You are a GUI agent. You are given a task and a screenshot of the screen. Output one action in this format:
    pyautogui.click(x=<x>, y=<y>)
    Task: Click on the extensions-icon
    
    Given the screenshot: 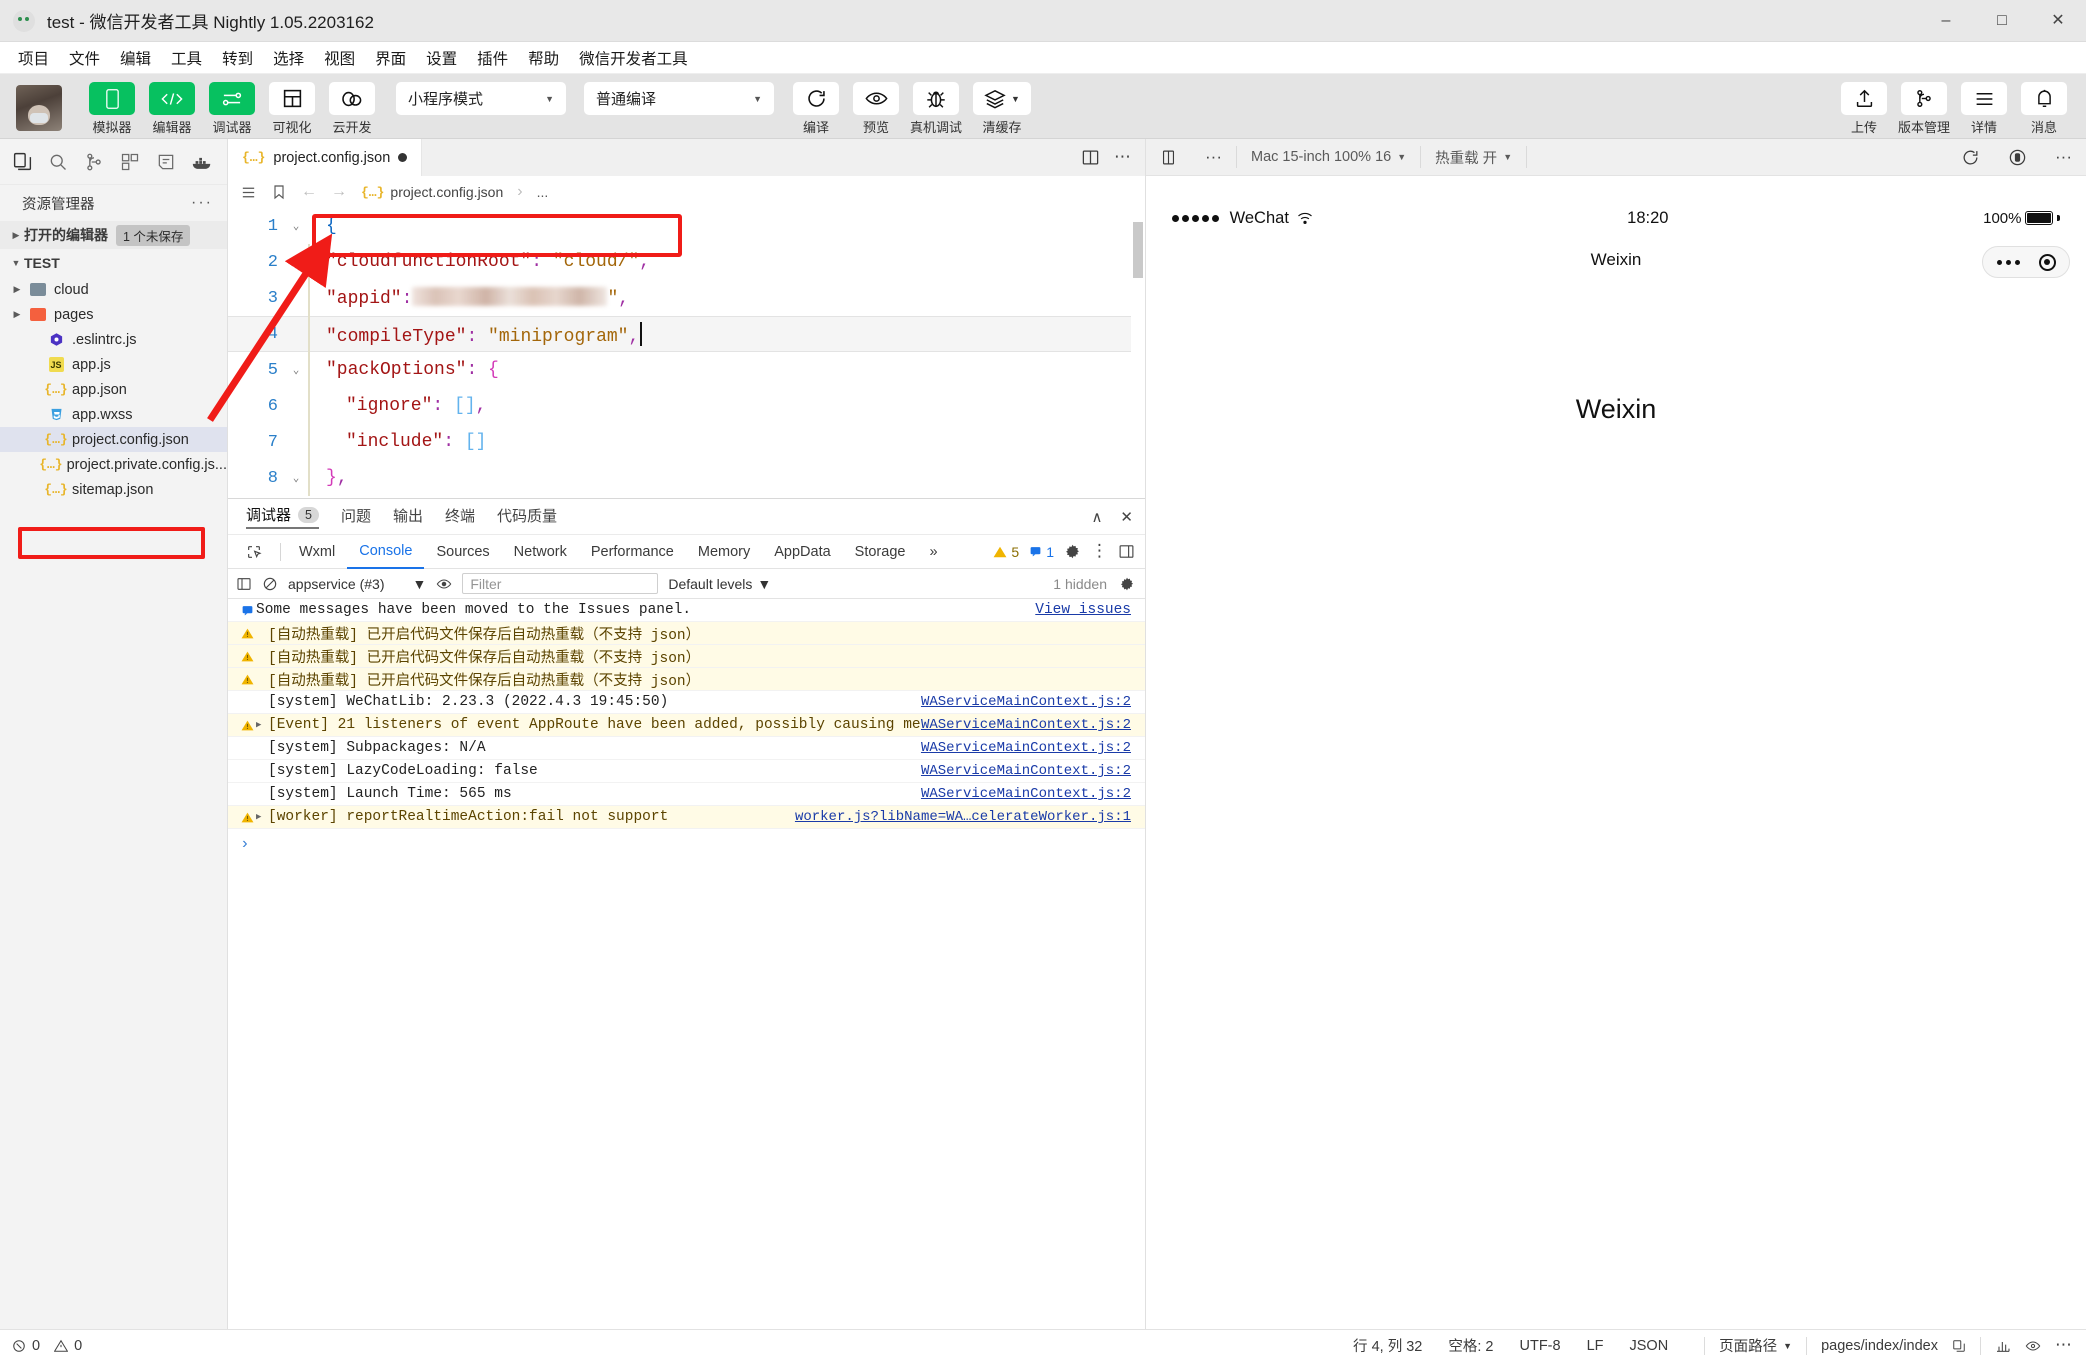 What is the action you would take?
    pyautogui.click(x=130, y=162)
    